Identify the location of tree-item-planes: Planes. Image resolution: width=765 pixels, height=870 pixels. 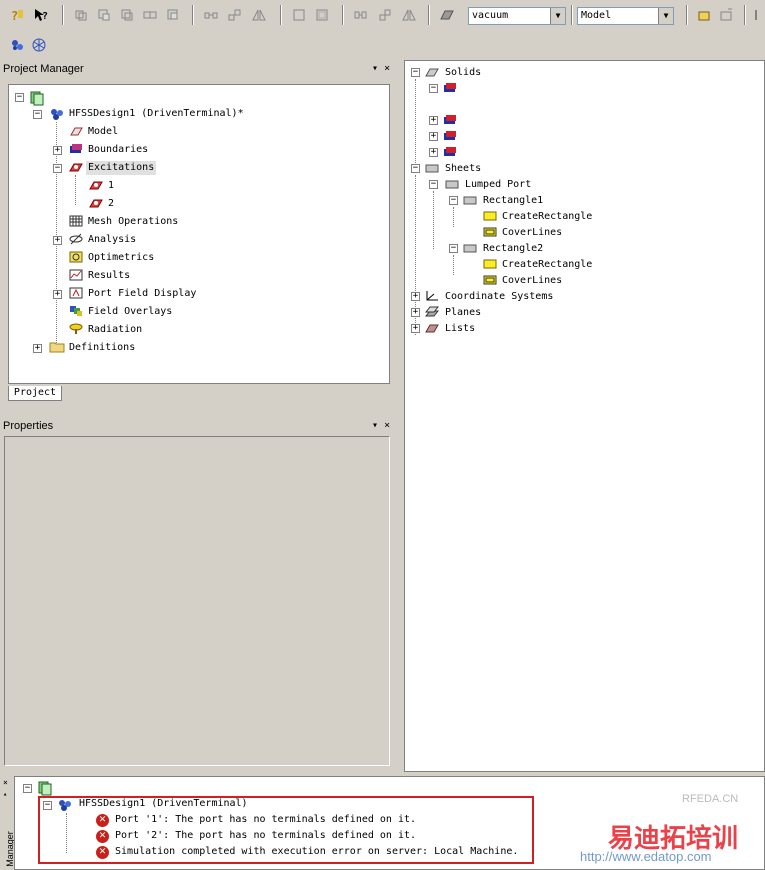
(463, 313).